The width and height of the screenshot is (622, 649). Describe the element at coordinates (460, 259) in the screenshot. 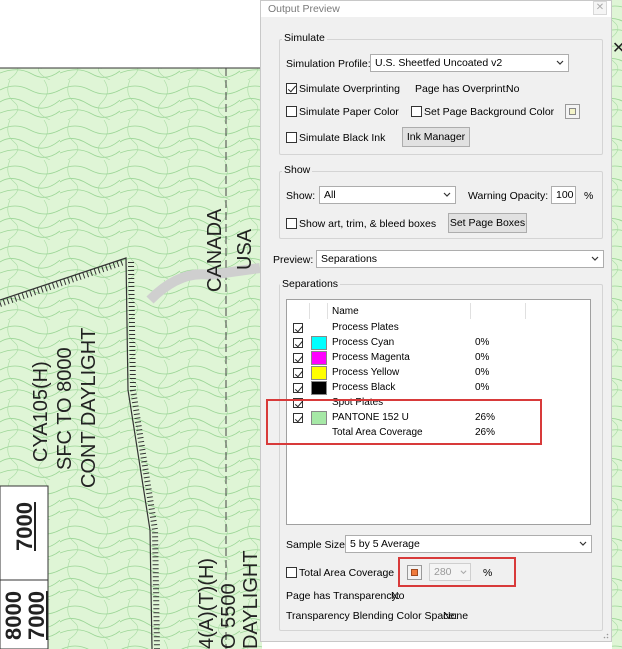

I see `preview-dropdown: Separations` at that location.